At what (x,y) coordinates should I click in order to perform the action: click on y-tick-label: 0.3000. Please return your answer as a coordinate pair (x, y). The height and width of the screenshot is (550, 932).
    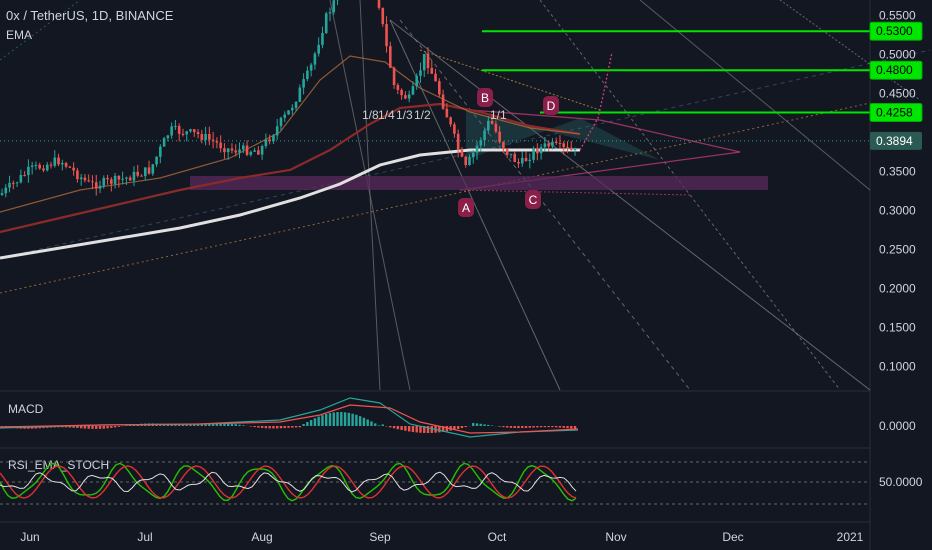
    Looking at the image, I should click on (897, 211).